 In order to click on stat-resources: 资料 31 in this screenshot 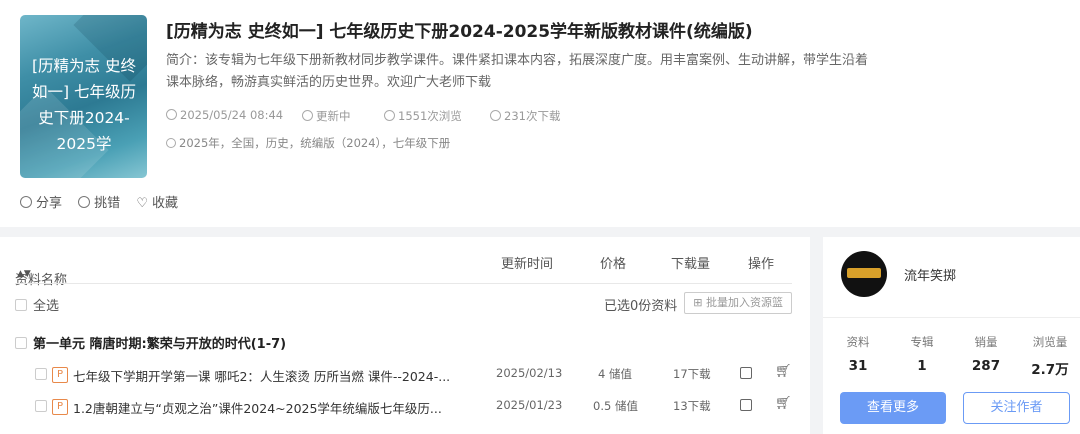, I will do `click(858, 354)`.